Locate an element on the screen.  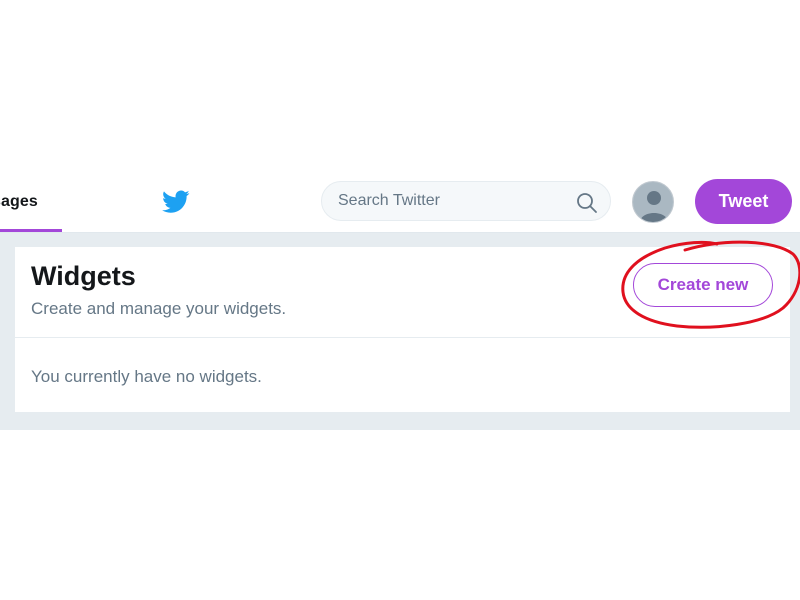
search-icon is located at coordinates (587, 203).